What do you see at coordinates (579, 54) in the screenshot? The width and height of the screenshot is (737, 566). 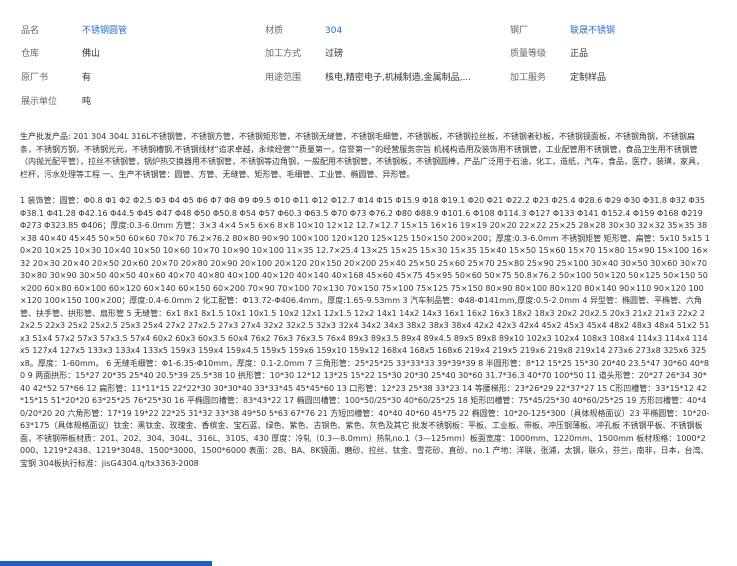 I see `attr-value-grade: 正品` at bounding box center [579, 54].